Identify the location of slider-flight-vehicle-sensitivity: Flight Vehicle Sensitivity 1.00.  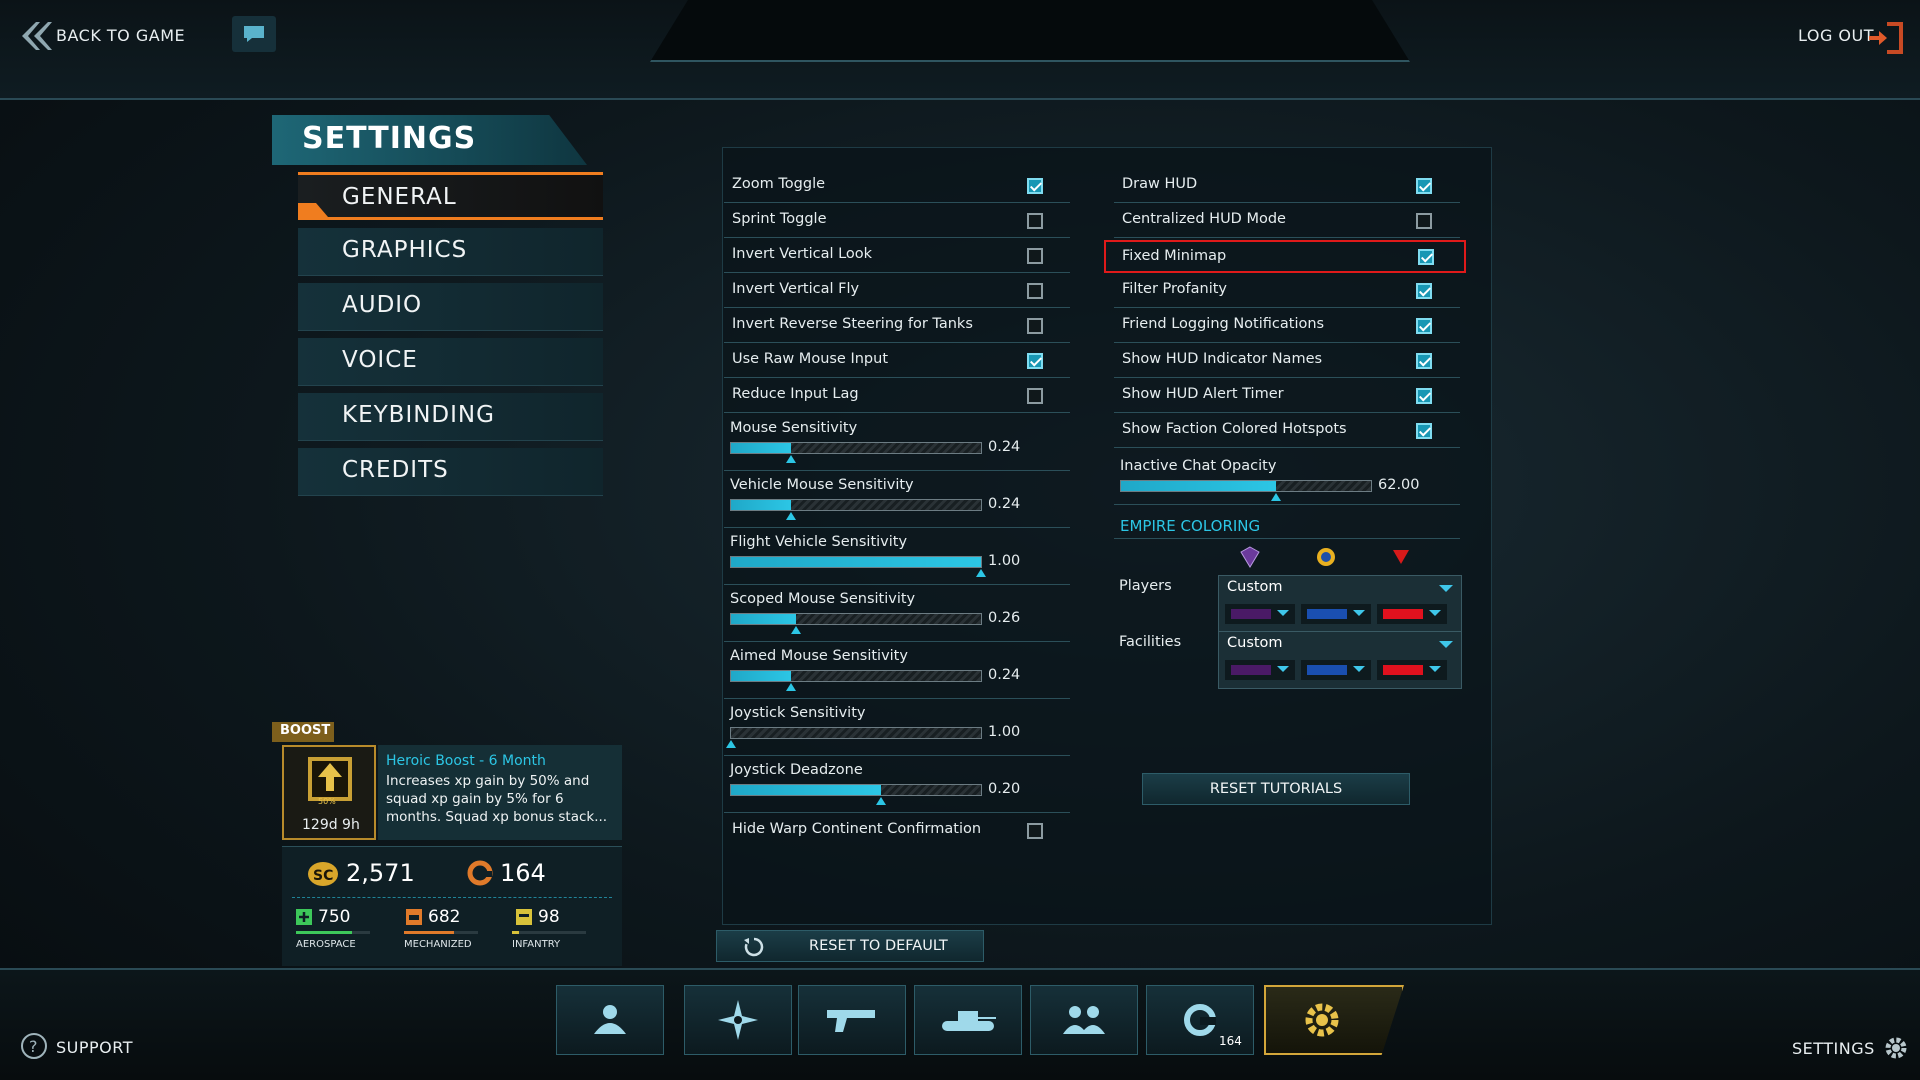
(897, 560).